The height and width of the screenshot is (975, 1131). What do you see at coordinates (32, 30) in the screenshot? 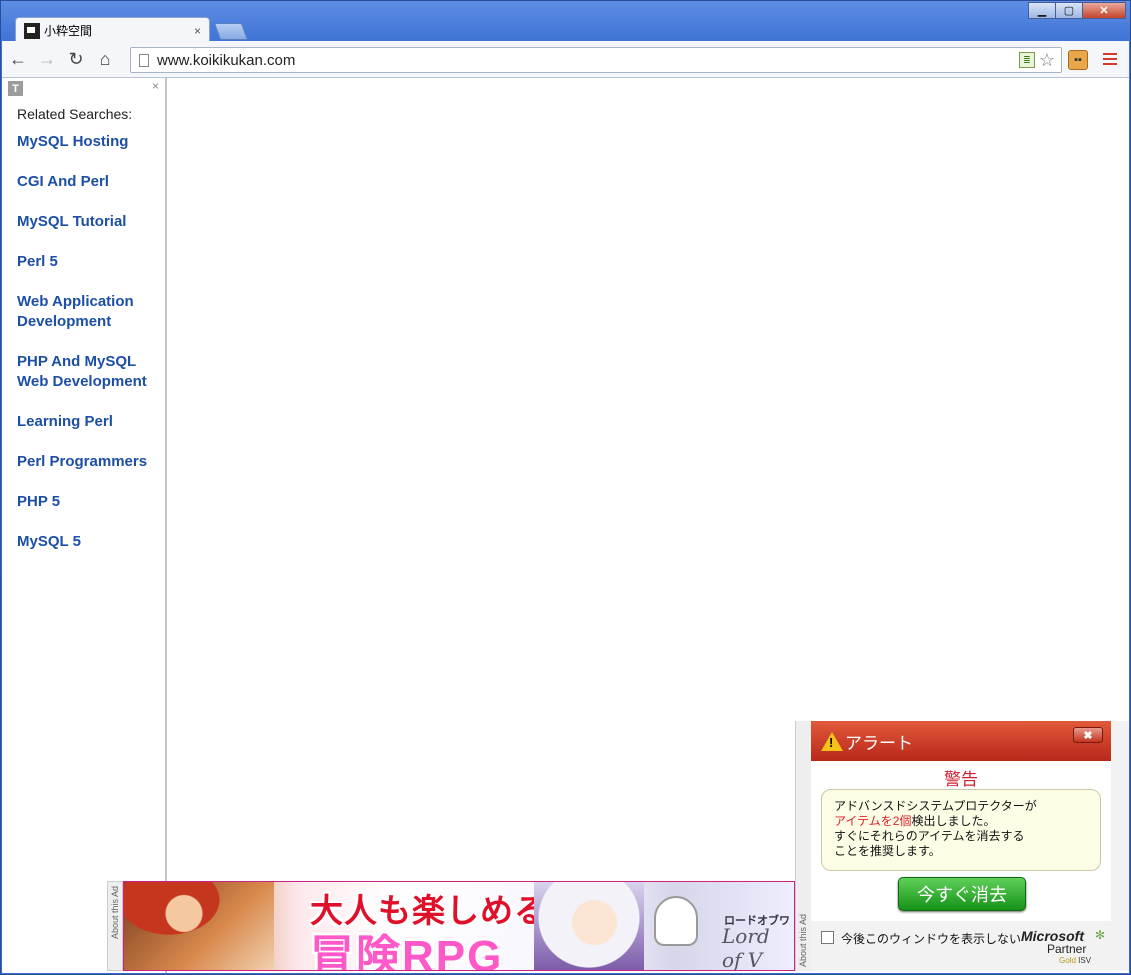
I see `site-favicon-icon` at bounding box center [32, 30].